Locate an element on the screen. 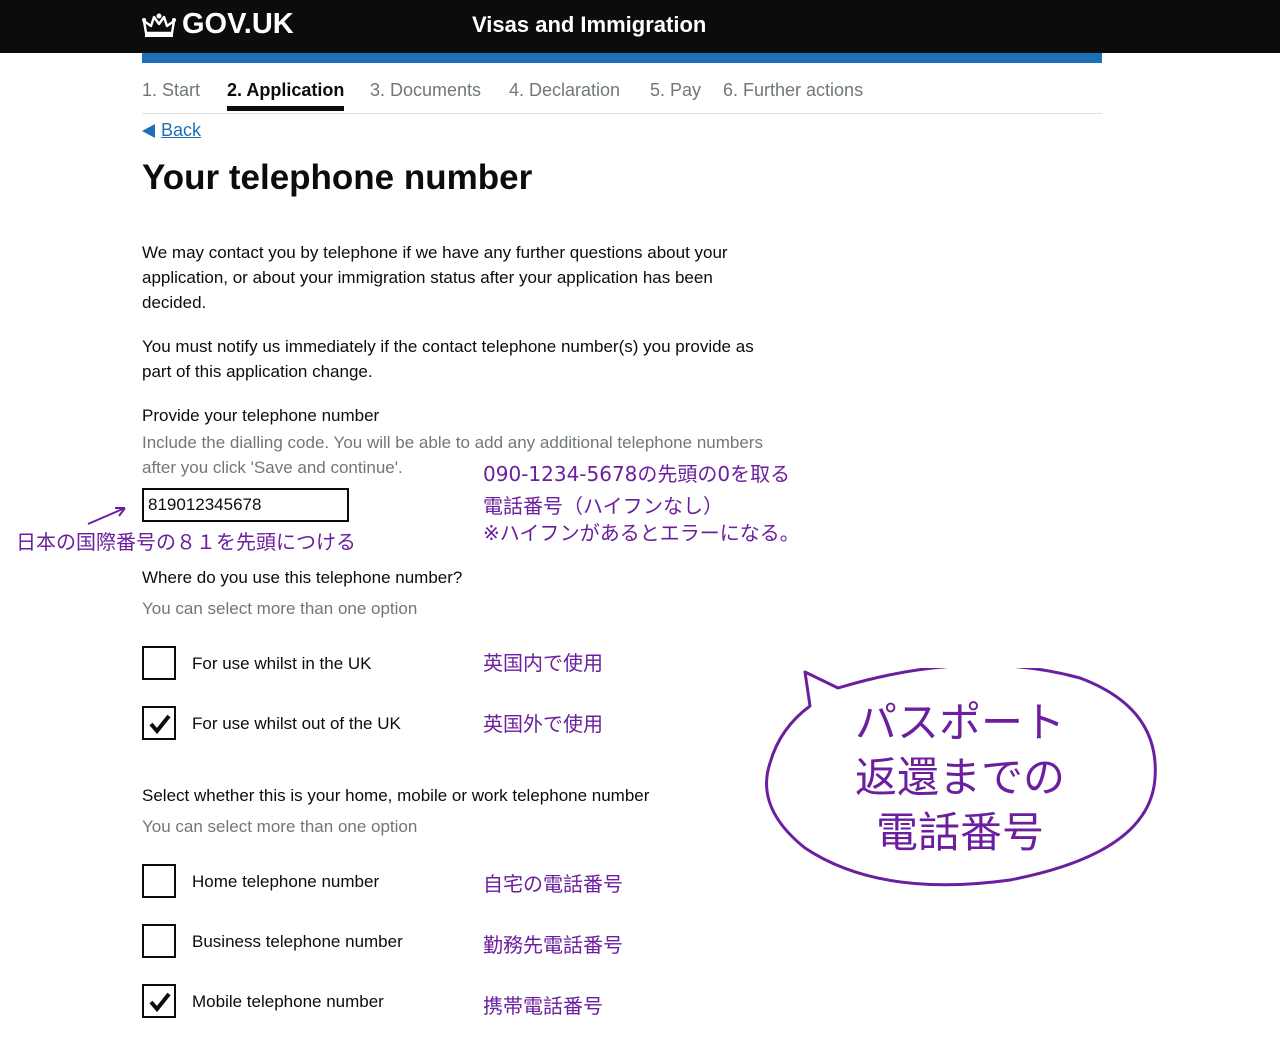  note-in-uk: 英国内で使用 is located at coordinates (543, 663).